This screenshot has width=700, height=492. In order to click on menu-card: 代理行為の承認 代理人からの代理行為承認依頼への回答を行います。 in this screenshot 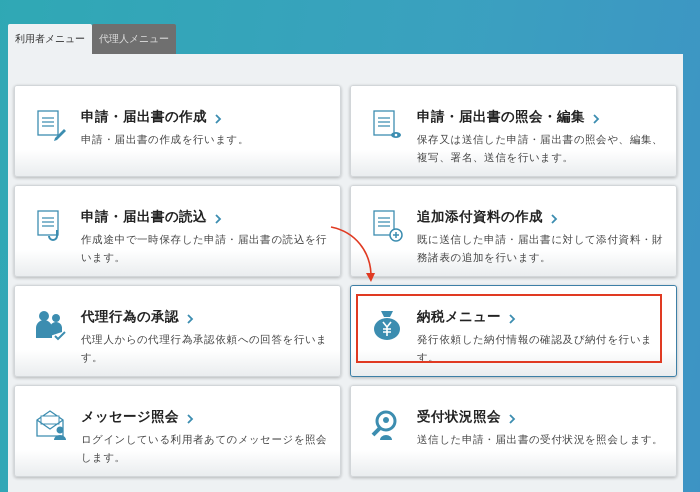, I will do `click(177, 331)`.